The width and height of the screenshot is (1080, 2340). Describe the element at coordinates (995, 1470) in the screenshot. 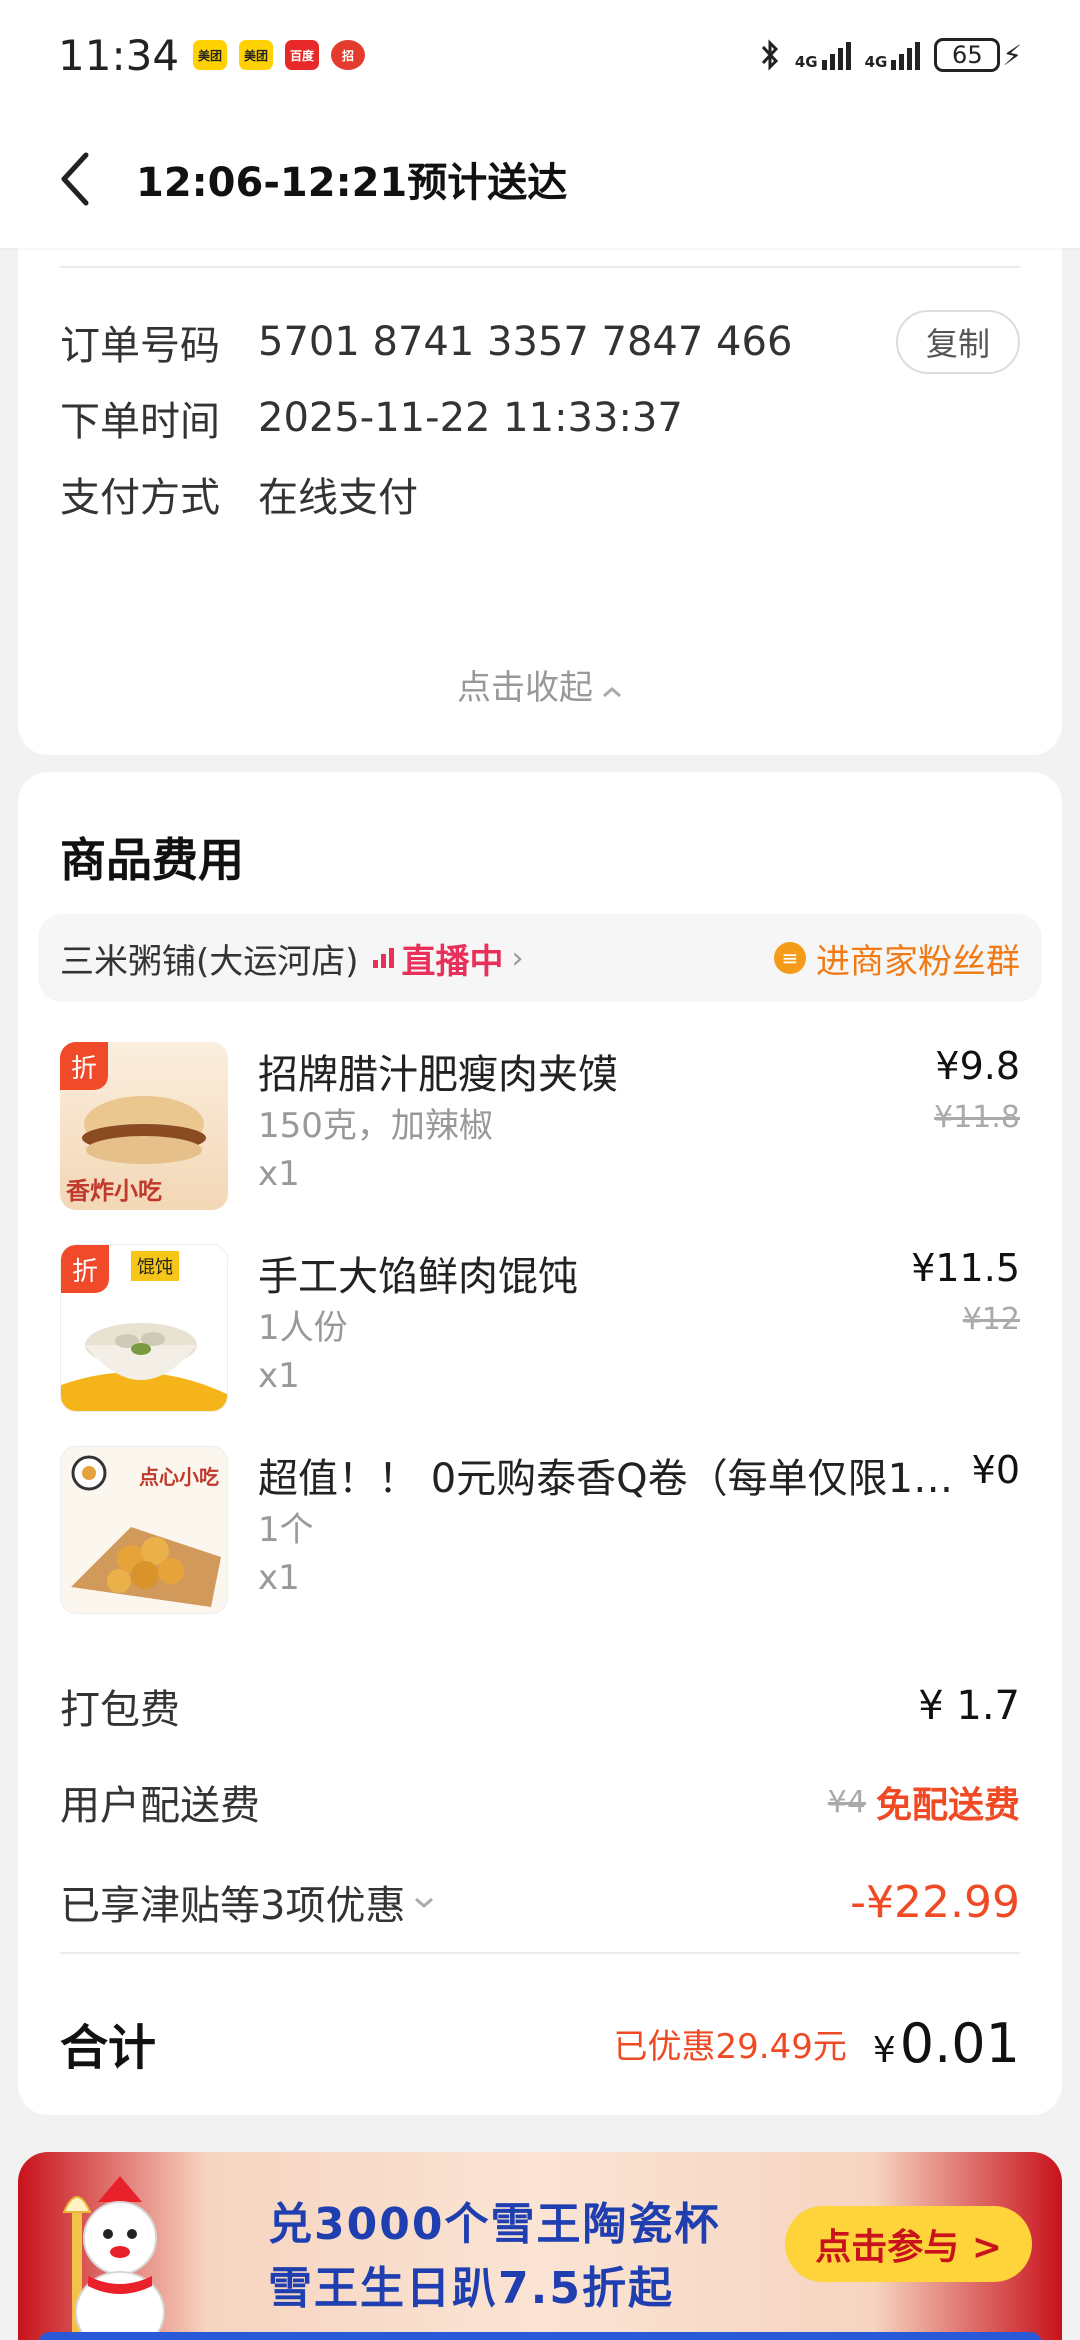

I see `item-price: ¥0` at that location.